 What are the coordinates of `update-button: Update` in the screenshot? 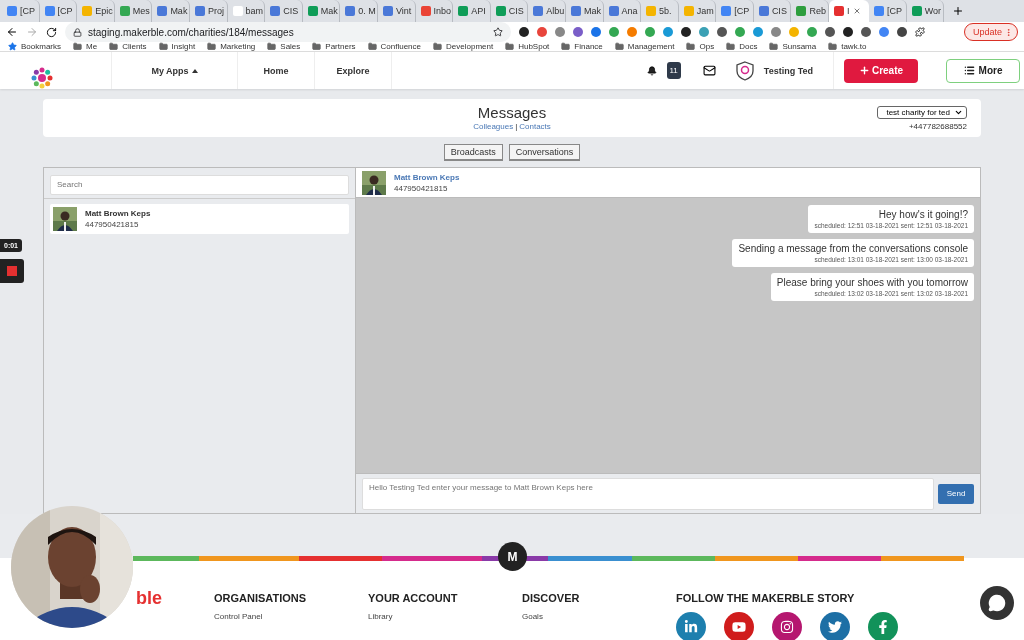 It's located at (990, 32).